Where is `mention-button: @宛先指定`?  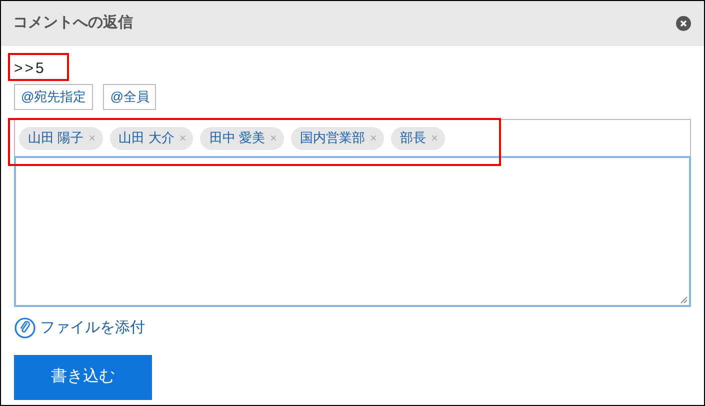
mention-button: @宛先指定 is located at coordinates (54, 97).